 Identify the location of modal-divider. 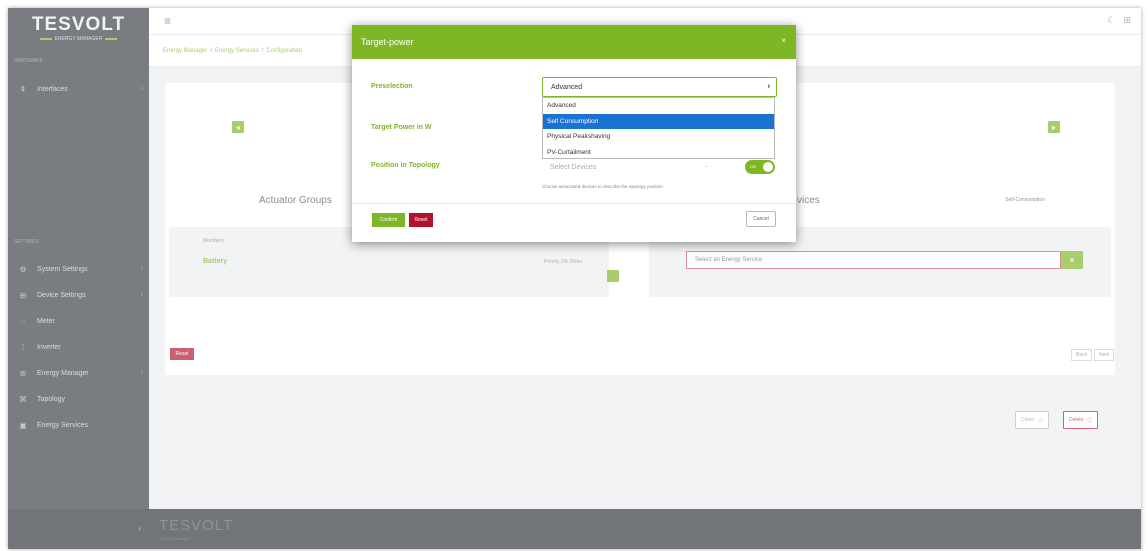
(574, 203).